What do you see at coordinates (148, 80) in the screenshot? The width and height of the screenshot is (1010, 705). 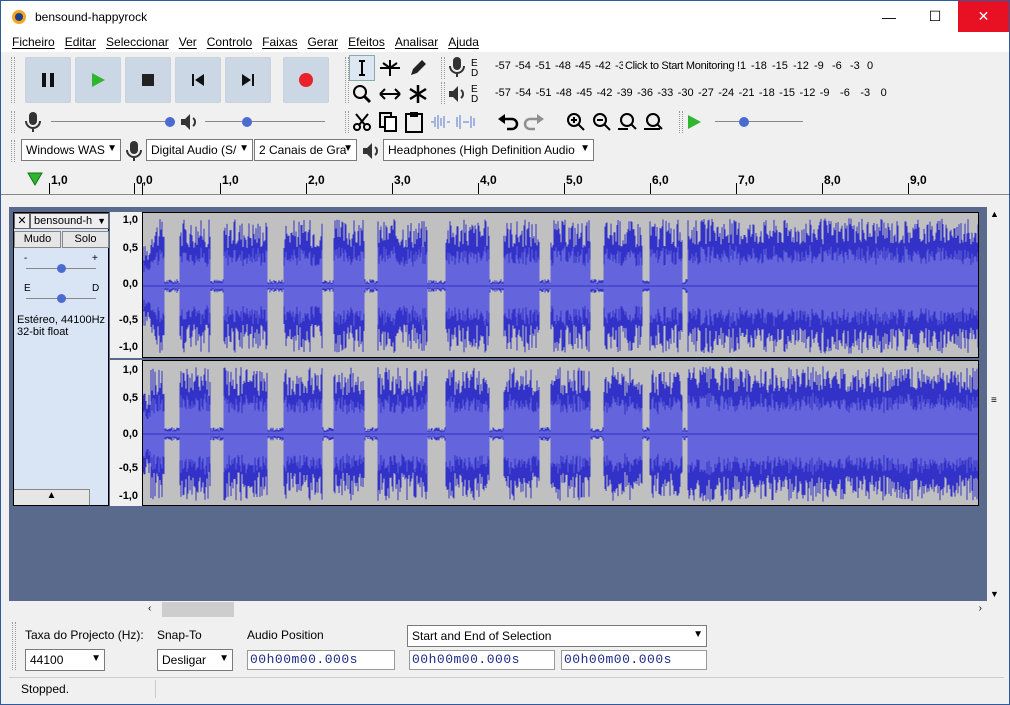 I see `stop-button` at bounding box center [148, 80].